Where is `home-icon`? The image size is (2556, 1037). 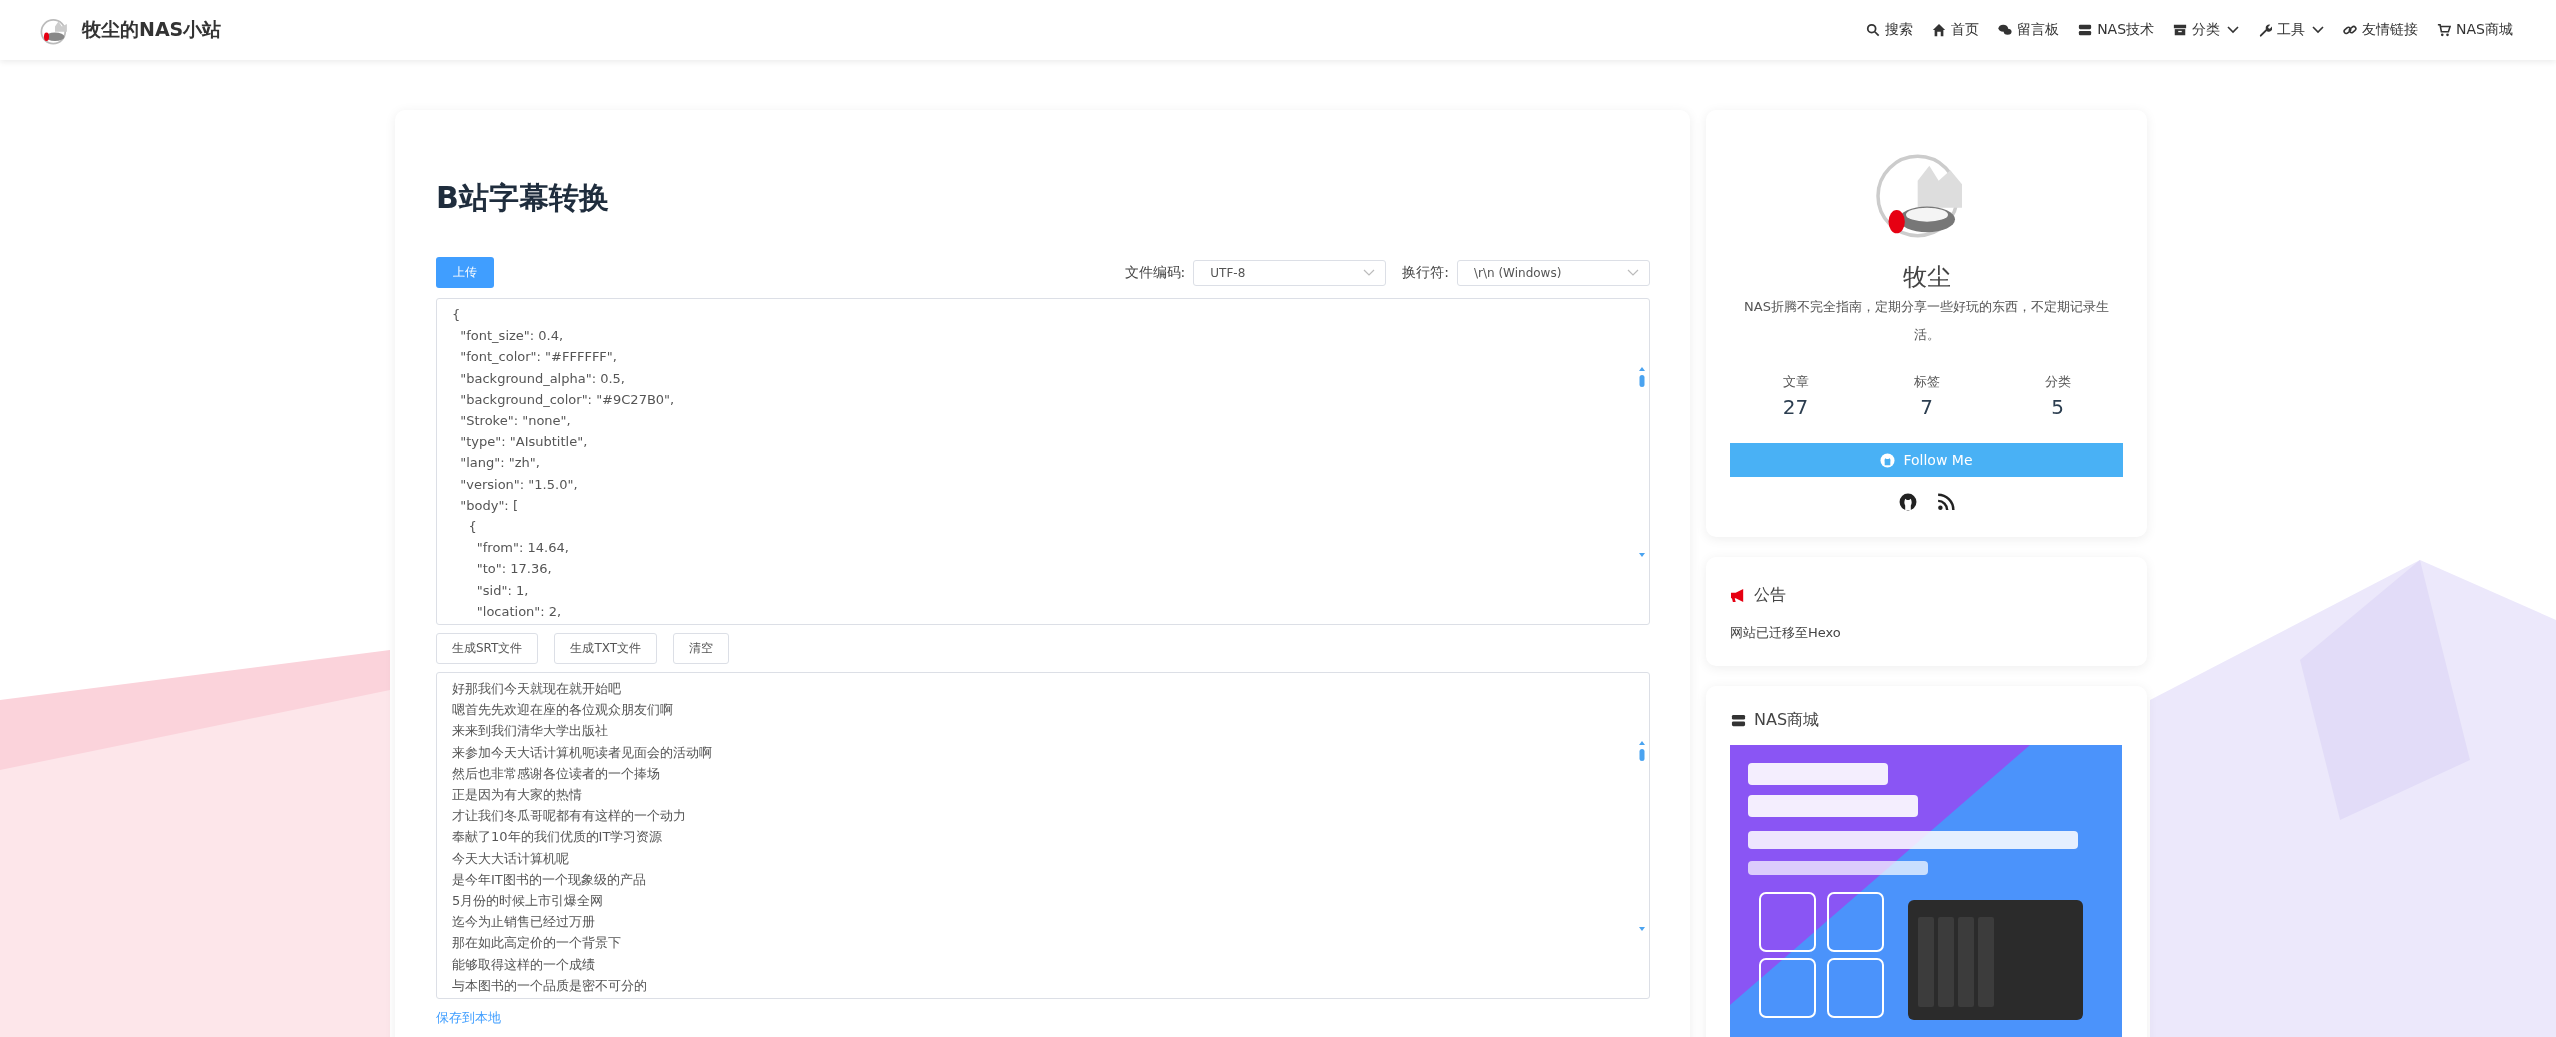
home-icon is located at coordinates (1939, 30).